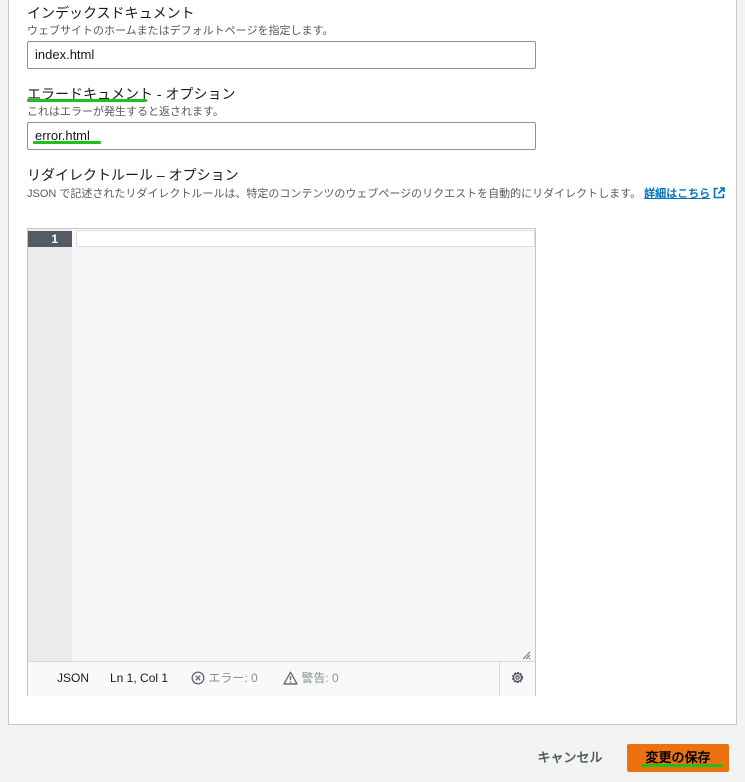 This screenshot has width=745, height=782. Describe the element at coordinates (233, 678) in the screenshot. I see `error-count-label: エラー: 0` at that location.